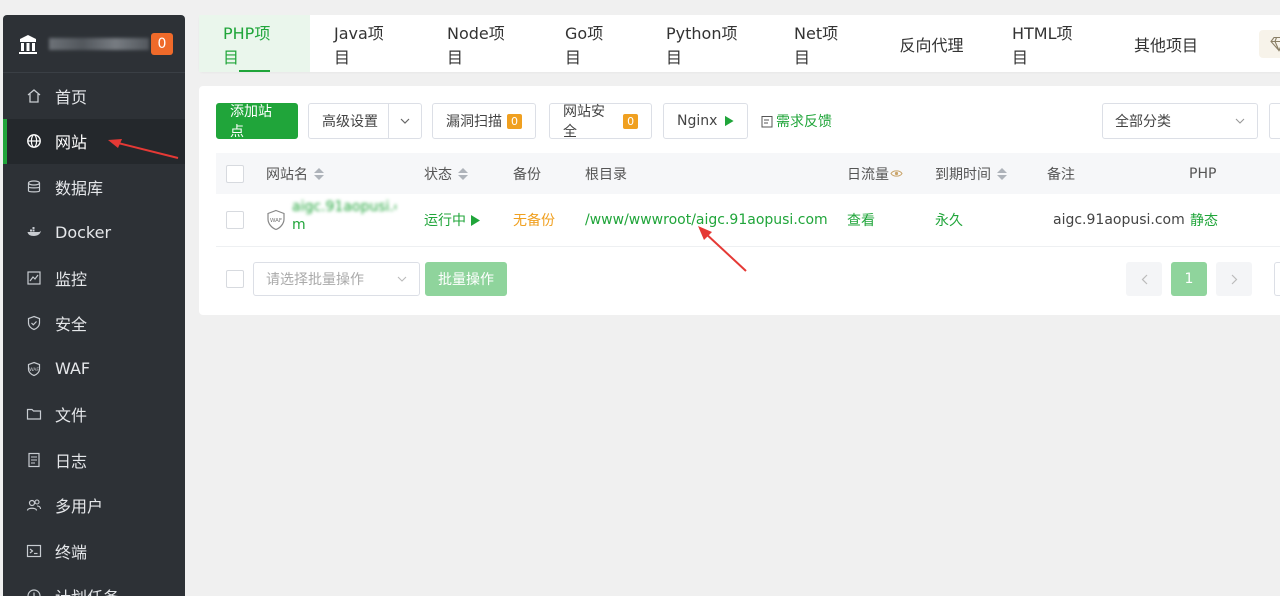 The width and height of the screenshot is (1280, 596). What do you see at coordinates (235, 279) in the screenshot?
I see `footer-checkbox` at bounding box center [235, 279].